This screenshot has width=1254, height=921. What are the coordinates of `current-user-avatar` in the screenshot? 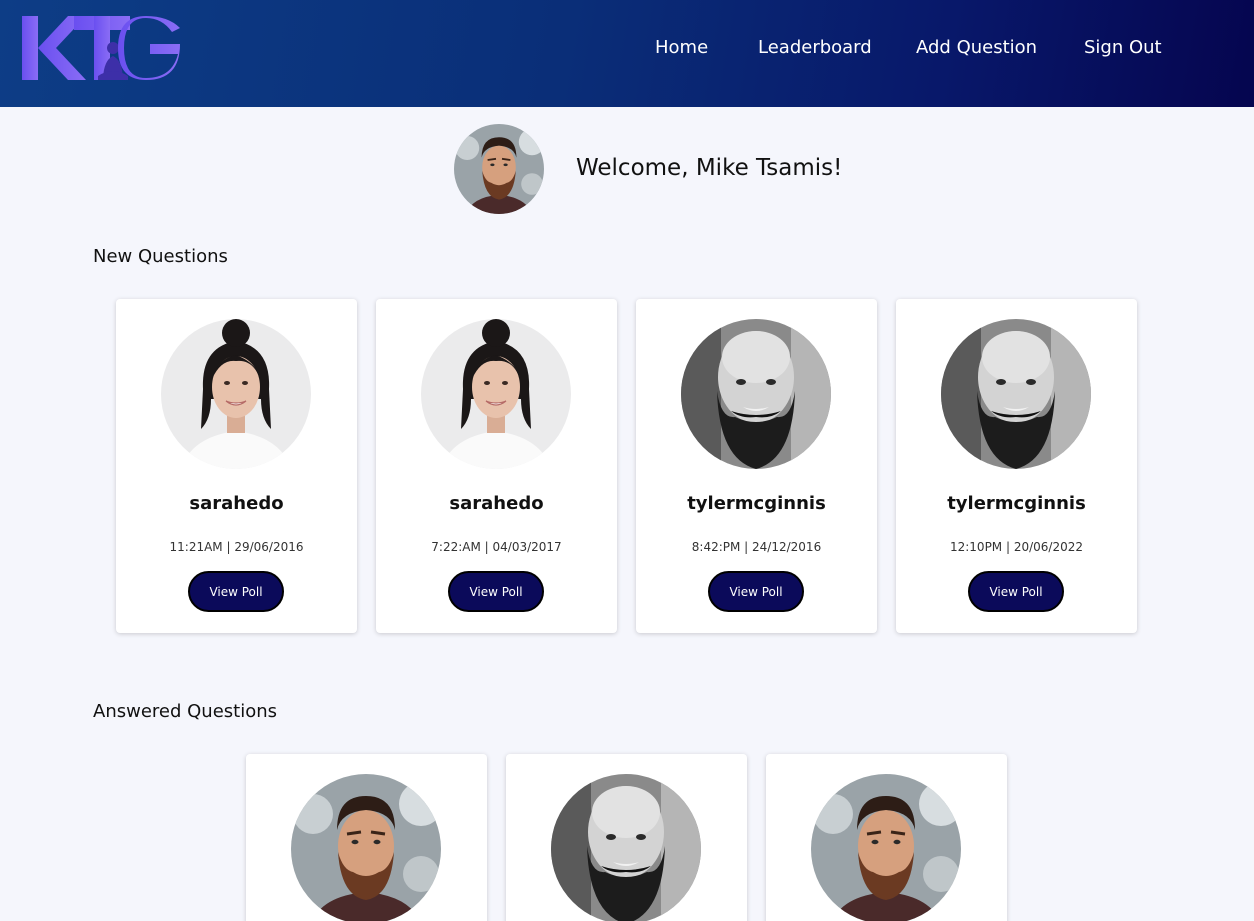 It's located at (499, 169).